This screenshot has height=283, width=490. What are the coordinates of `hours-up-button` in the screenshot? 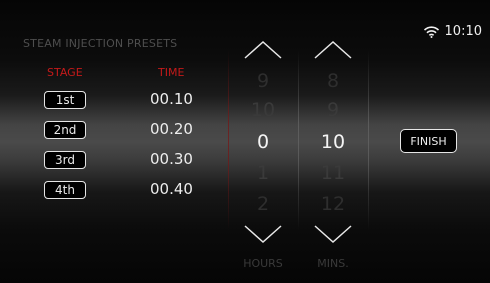 It's located at (263, 50).